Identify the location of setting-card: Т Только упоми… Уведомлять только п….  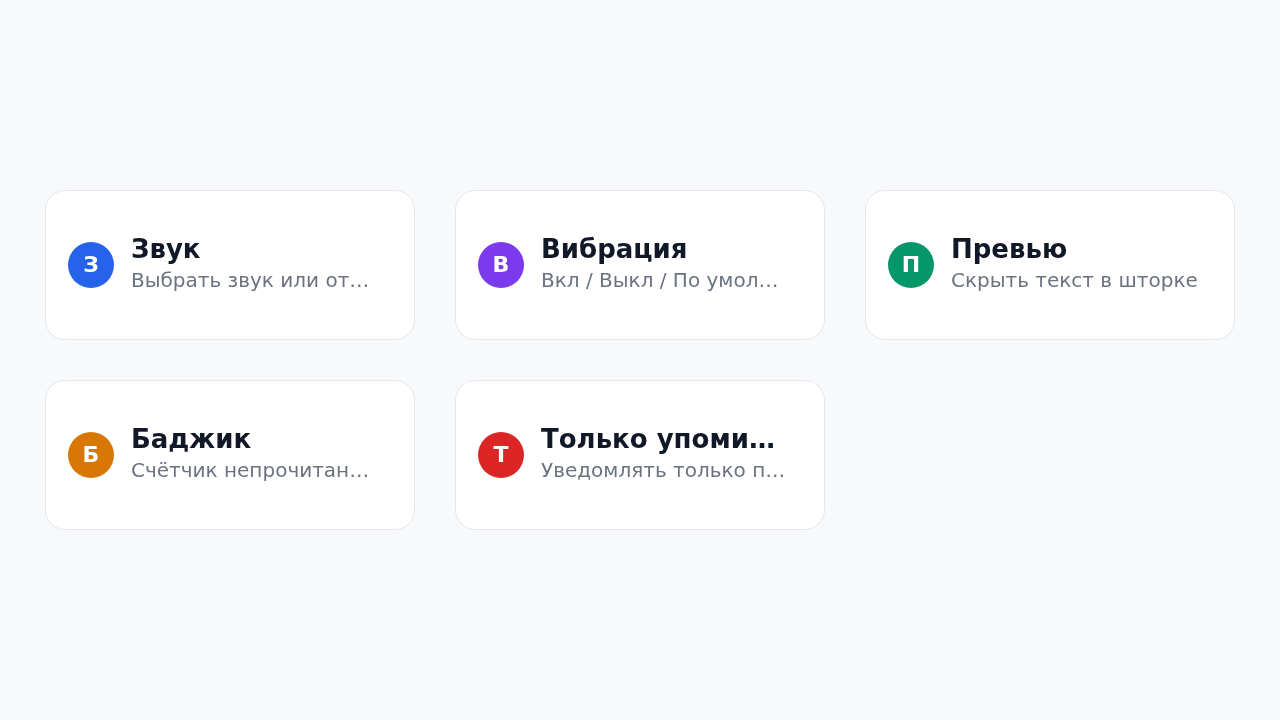
(640, 455).